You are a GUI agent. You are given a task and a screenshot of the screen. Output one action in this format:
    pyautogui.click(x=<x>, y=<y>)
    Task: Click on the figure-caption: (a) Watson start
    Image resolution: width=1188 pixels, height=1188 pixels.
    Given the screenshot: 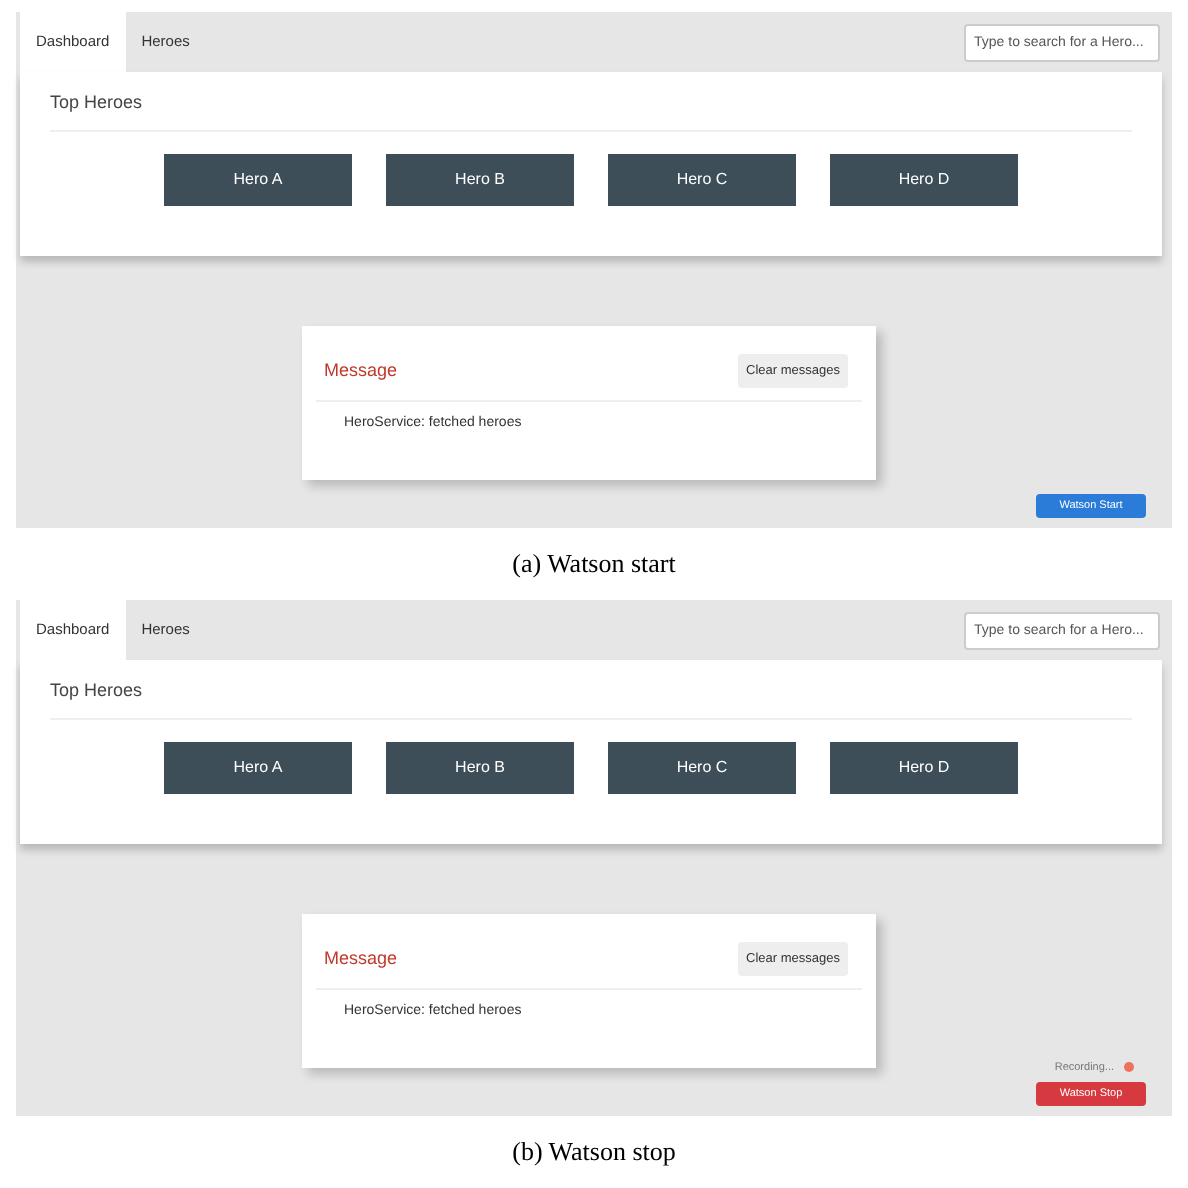 What is the action you would take?
    pyautogui.click(x=594, y=564)
    